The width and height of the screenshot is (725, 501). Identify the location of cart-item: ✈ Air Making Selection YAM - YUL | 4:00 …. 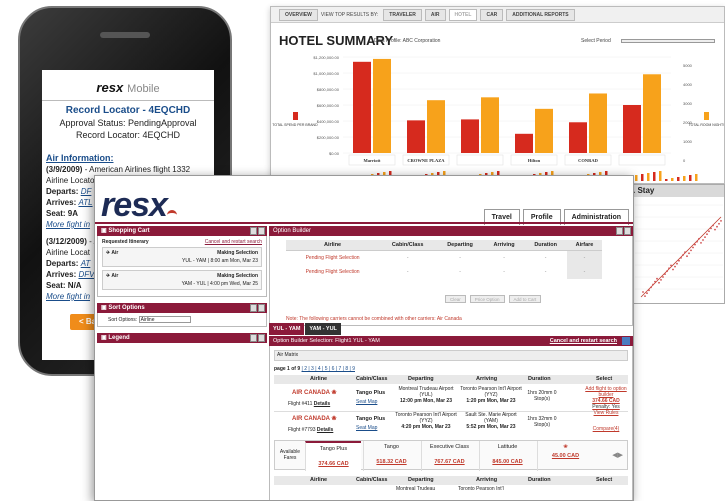
(182, 280).